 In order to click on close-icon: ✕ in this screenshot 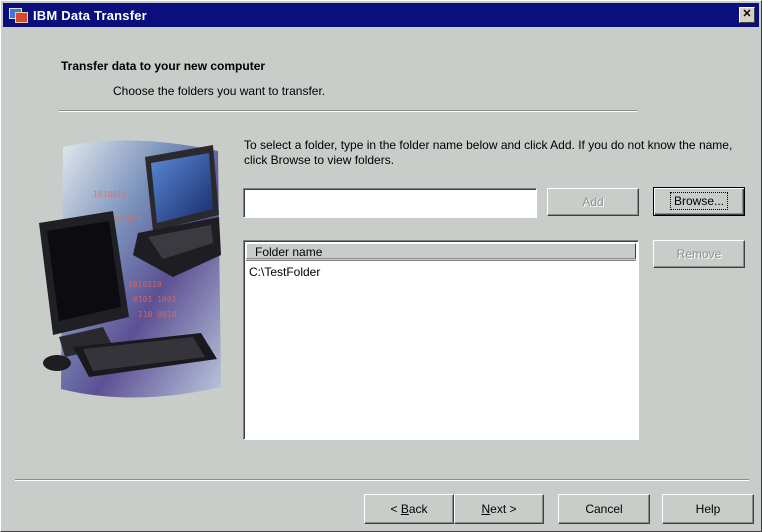, I will do `click(747, 15)`.